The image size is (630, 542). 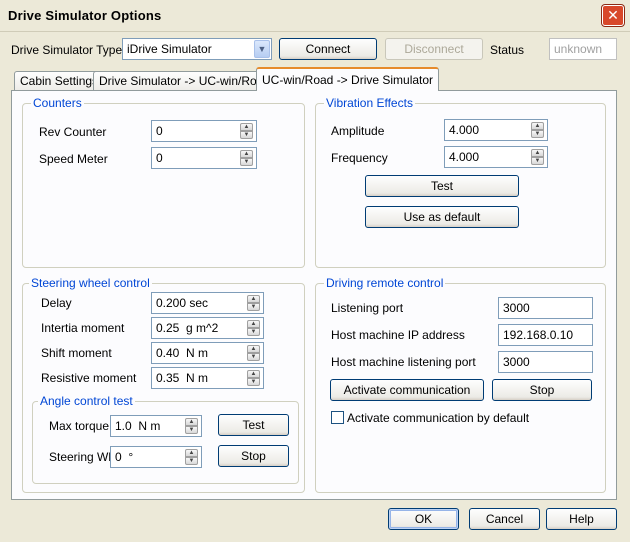 I want to click on disconnect-button: Disconnect, so click(x=434, y=49).